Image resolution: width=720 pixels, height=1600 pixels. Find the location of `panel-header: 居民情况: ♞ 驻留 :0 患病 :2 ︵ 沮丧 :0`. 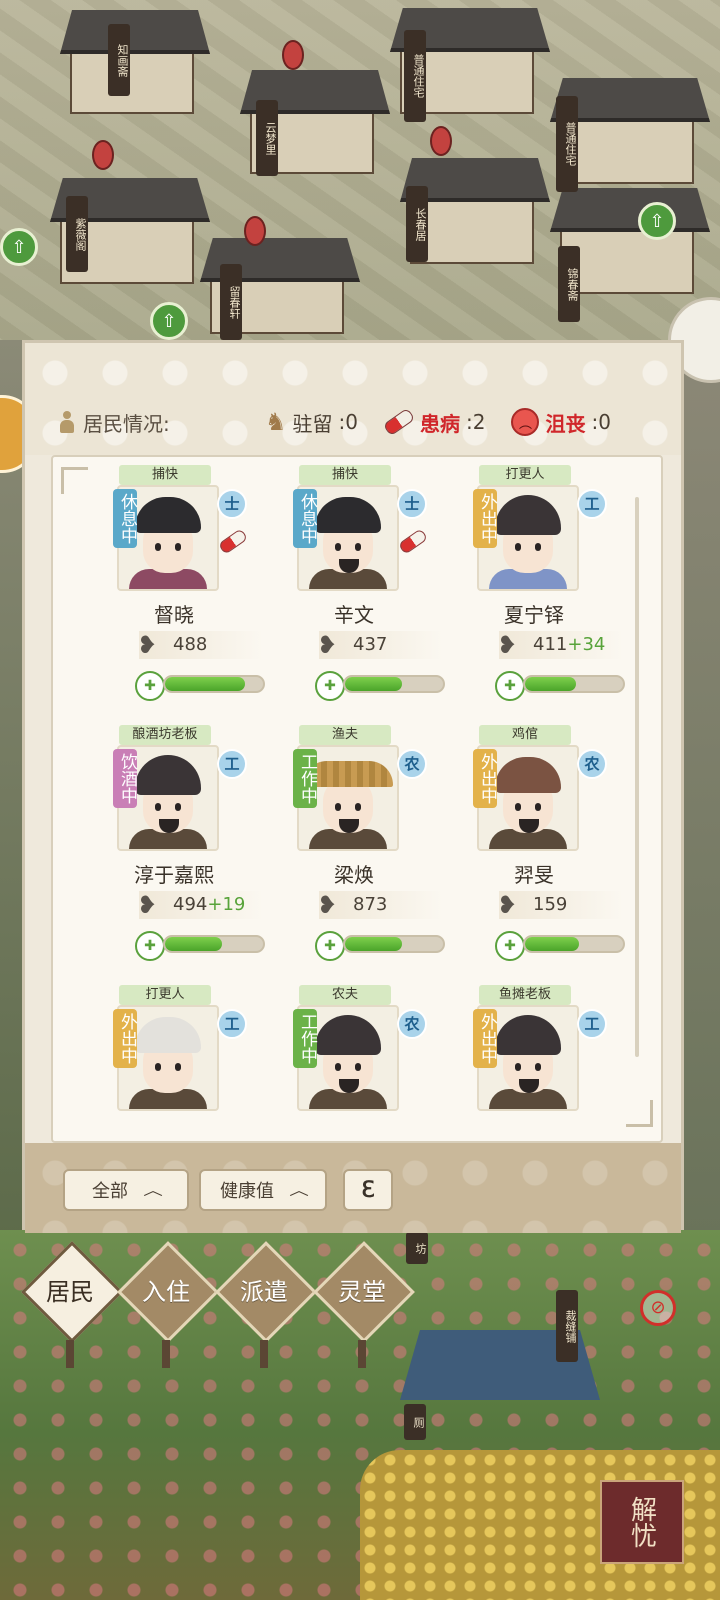

panel-header: 居民情况: ♞ 驻留 :0 患病 :2 ︵ 沮丧 :0 is located at coordinates (353, 399).